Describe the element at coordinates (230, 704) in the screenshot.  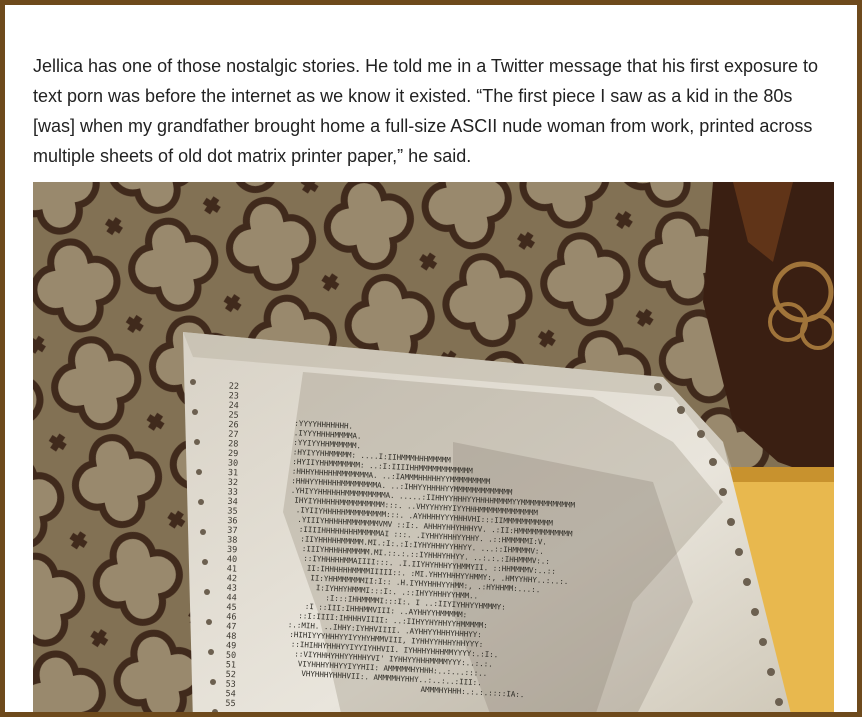
I see `line-number: 55` at that location.